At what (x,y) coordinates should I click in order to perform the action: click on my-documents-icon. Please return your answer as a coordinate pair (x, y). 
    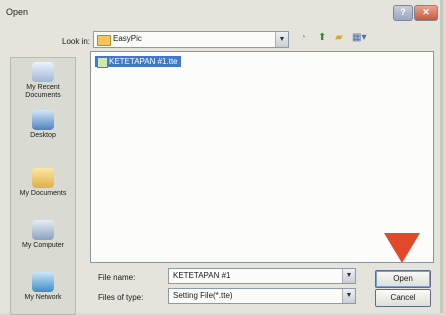
    Looking at the image, I should click on (43, 178).